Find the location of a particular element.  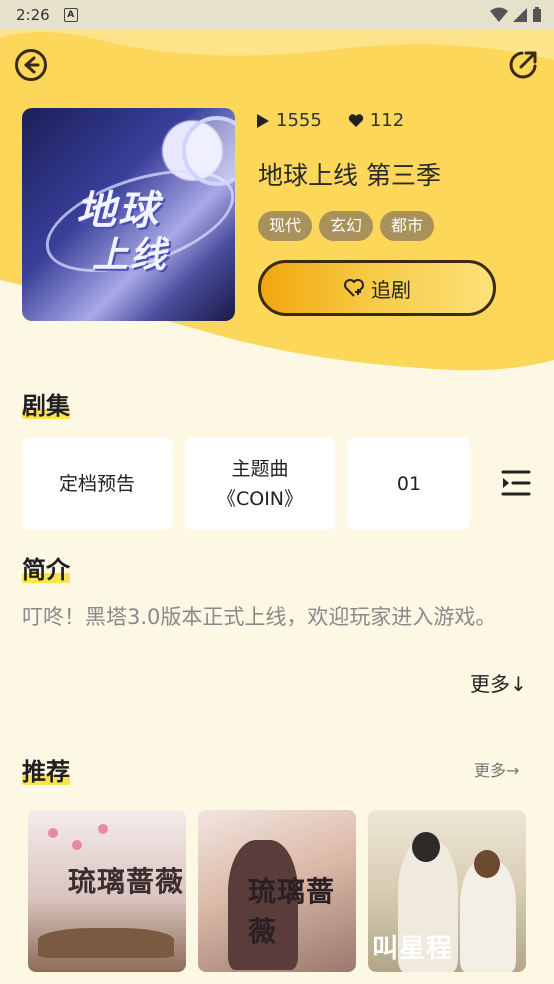

recommend-card: 叫星程 is located at coordinates (447, 891).